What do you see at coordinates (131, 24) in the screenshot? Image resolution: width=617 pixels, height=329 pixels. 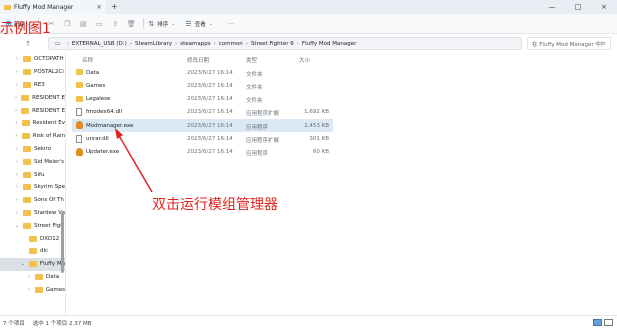 I see `delete-icon: 🗑` at bounding box center [131, 24].